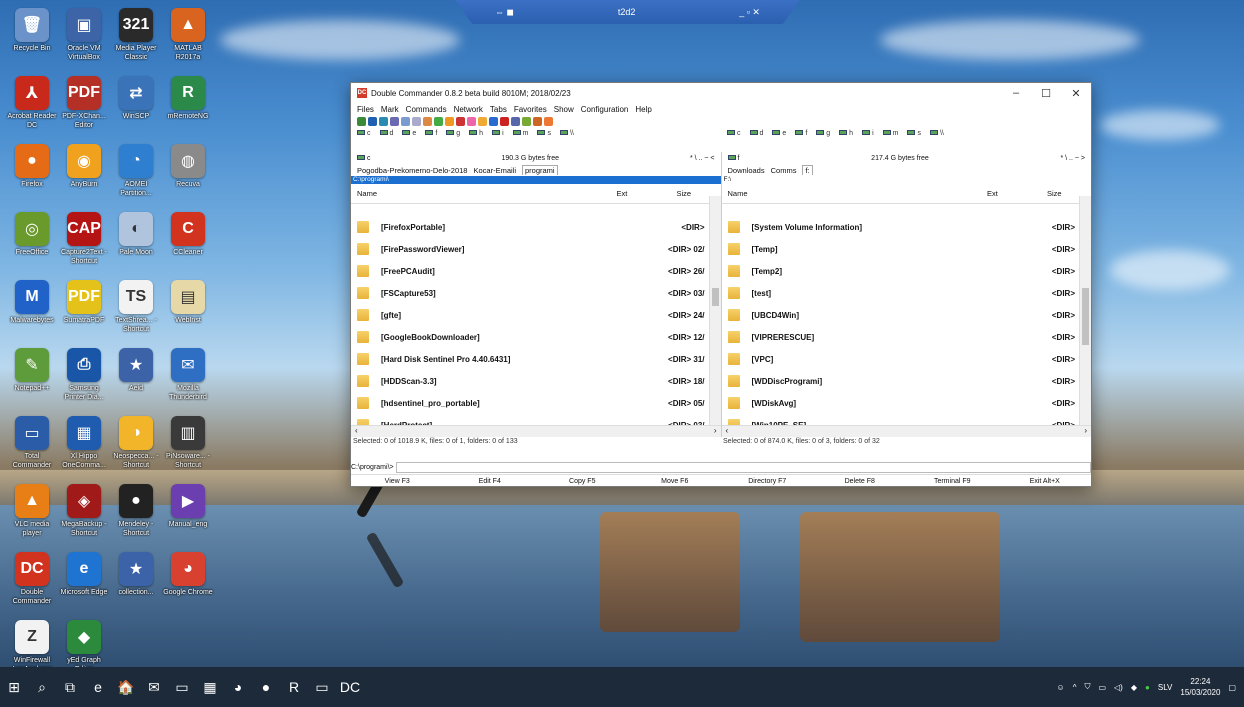 Image resolution: width=1244 pixels, height=707 pixels. What do you see at coordinates (365, 109) in the screenshot?
I see `menu-files: Files` at bounding box center [365, 109].